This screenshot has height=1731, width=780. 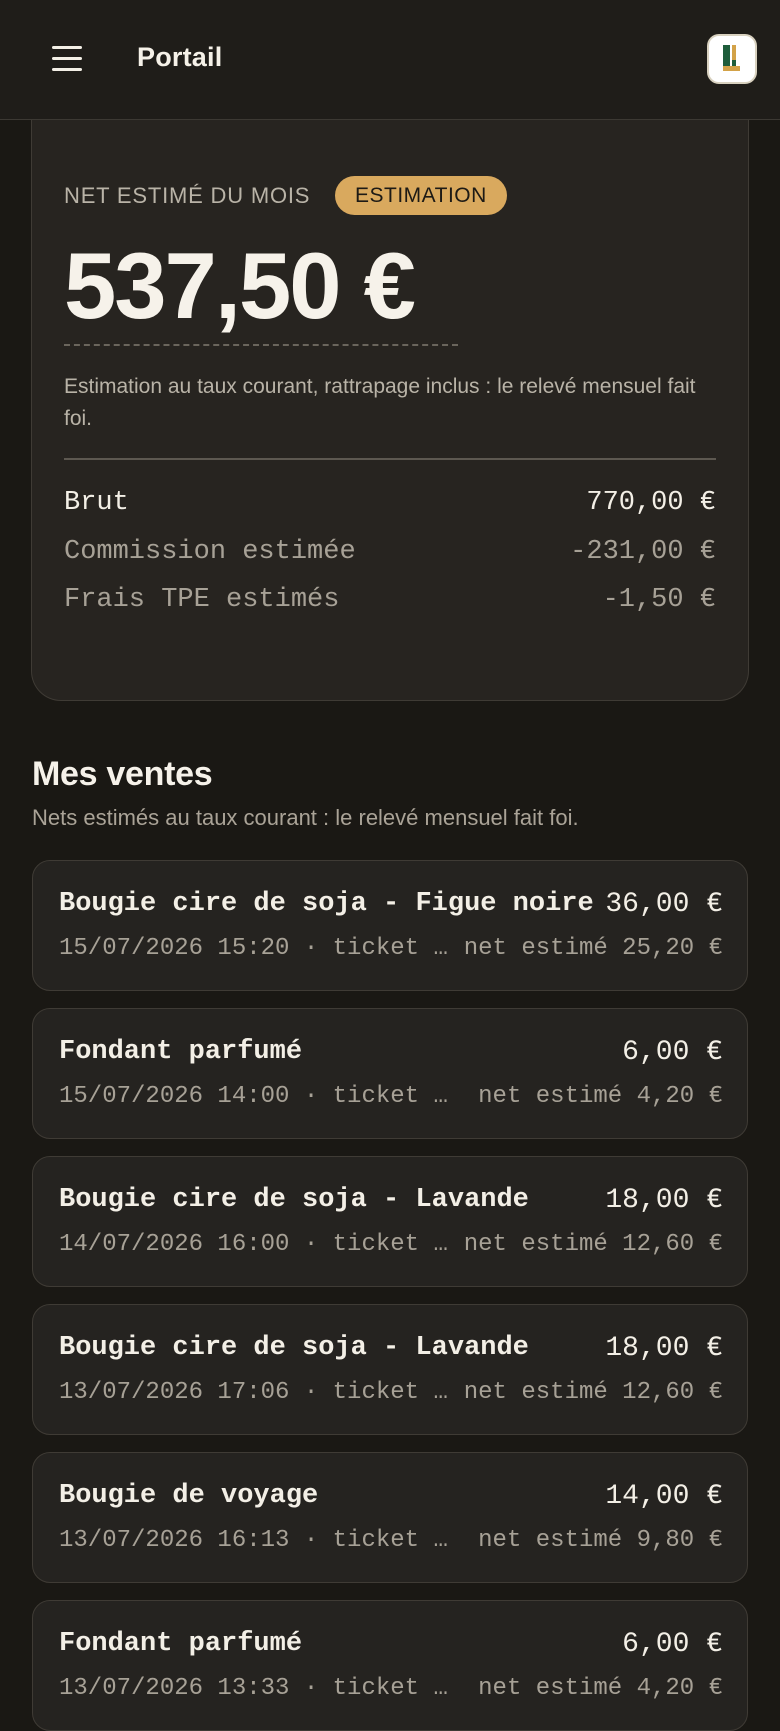 What do you see at coordinates (390, 503) in the screenshot?
I see `breakdown-row-gross: Brut 770,00 €` at bounding box center [390, 503].